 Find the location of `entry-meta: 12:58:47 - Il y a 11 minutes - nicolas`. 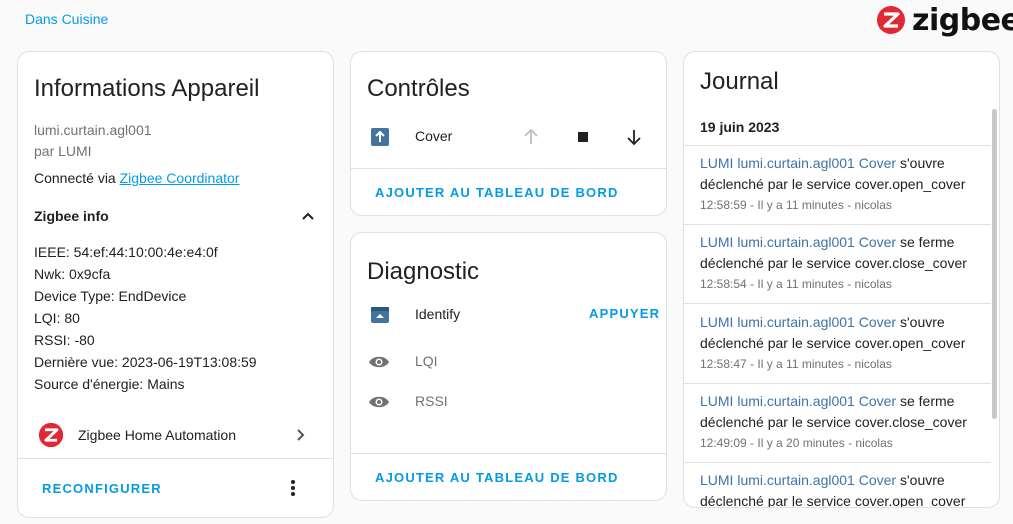

entry-meta: 12:58:47 - Il y a 11 minutes - nicolas is located at coordinates (796, 364).